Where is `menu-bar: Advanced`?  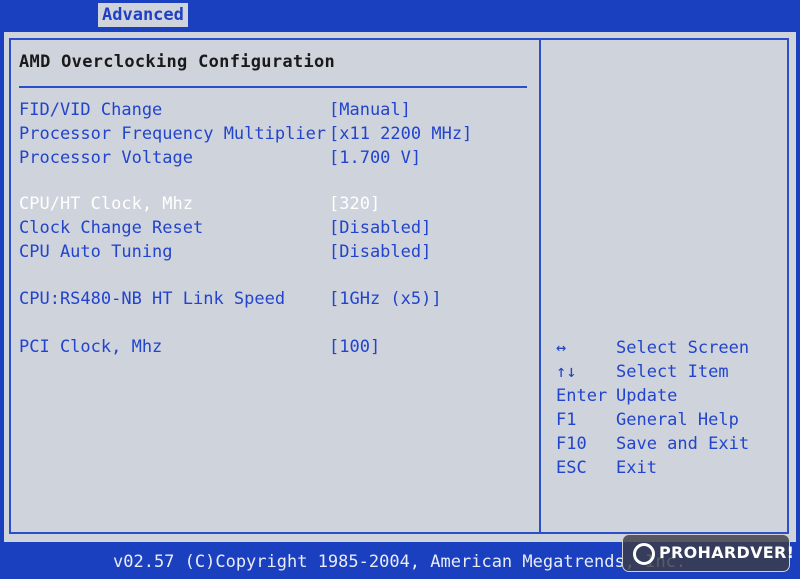
menu-bar: Advanced is located at coordinates (400, 15).